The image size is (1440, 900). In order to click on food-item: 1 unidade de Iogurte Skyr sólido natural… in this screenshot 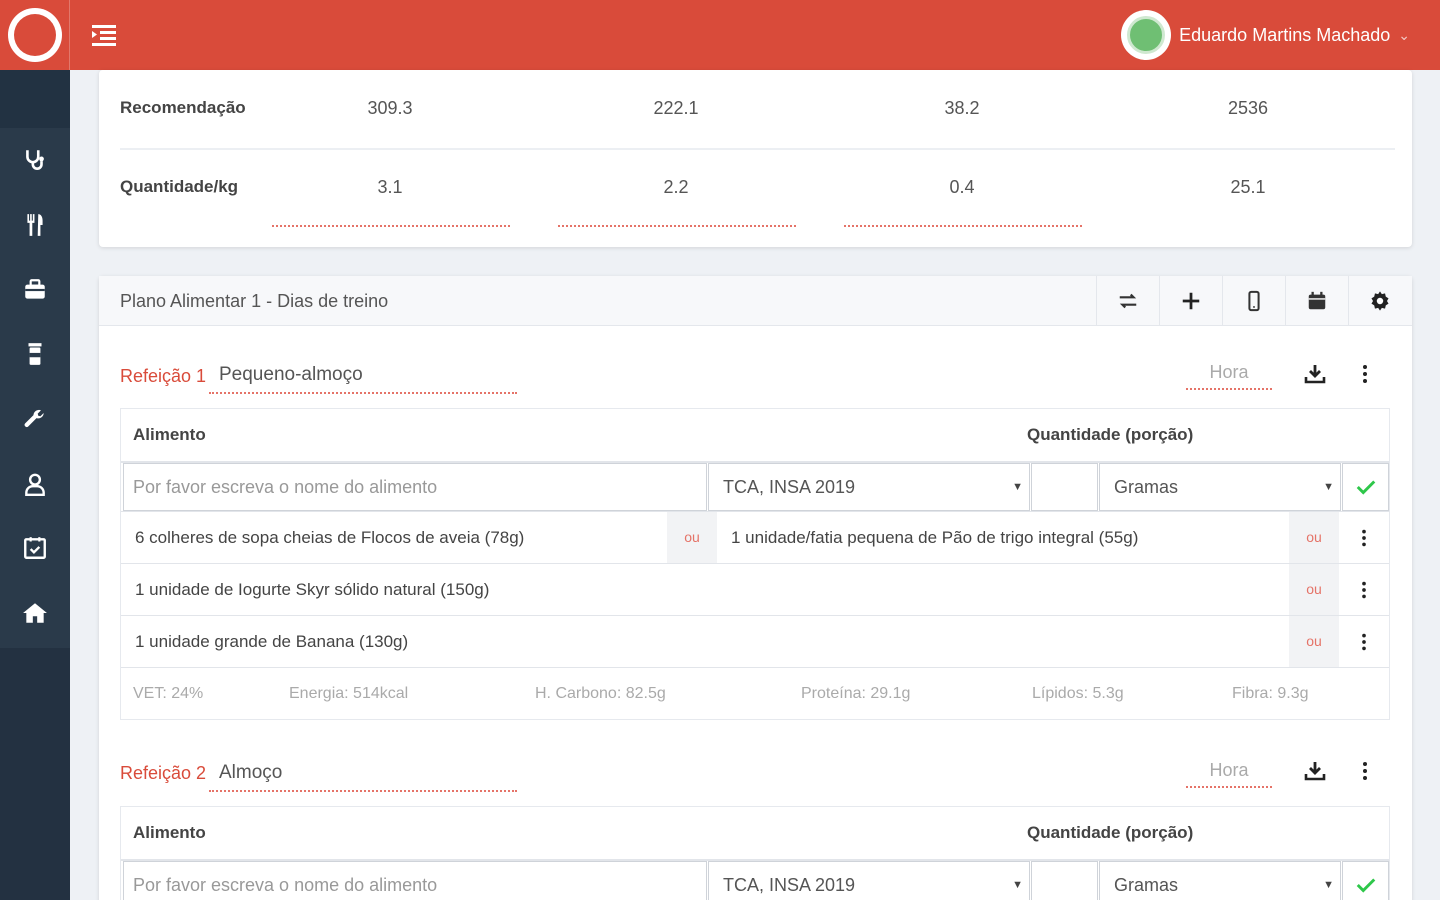, I will do `click(704, 589)`.